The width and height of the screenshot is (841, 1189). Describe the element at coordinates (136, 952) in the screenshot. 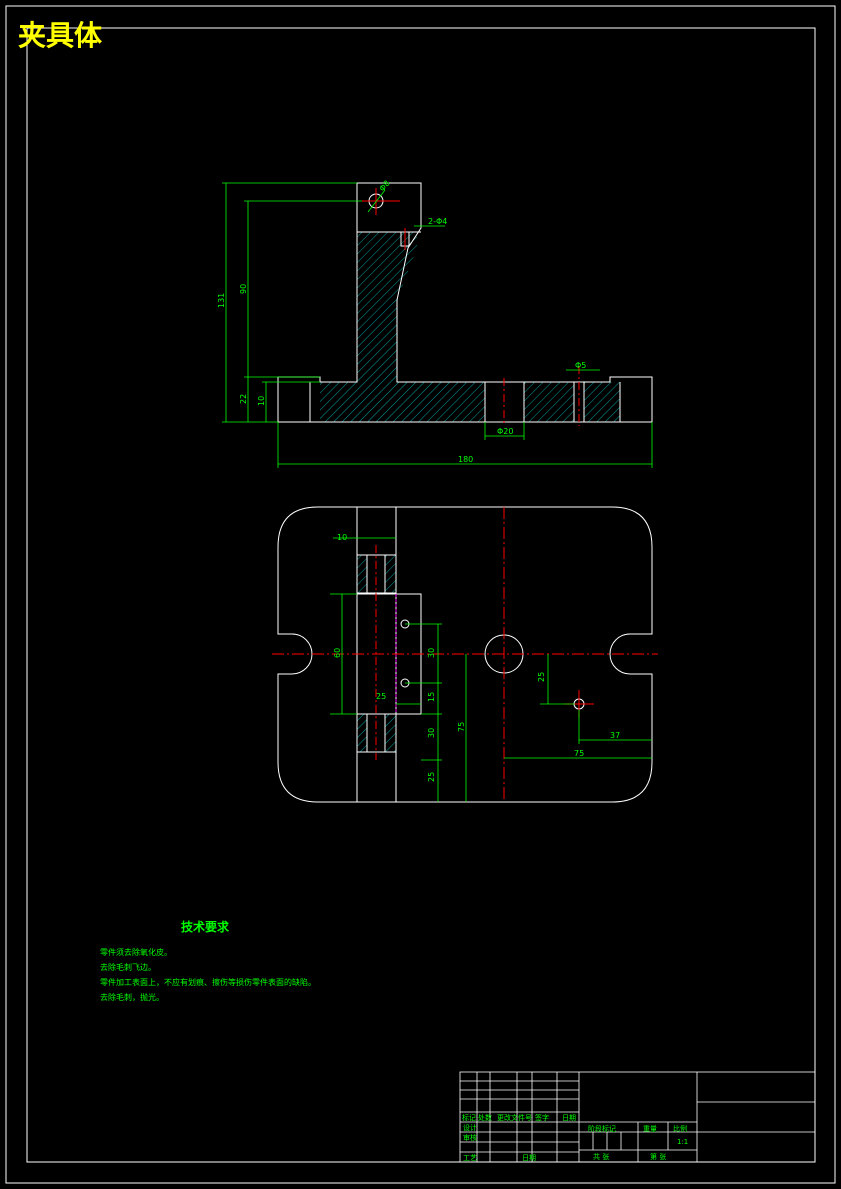

I see `notes-line: 零件须去除氧化皮。` at that location.